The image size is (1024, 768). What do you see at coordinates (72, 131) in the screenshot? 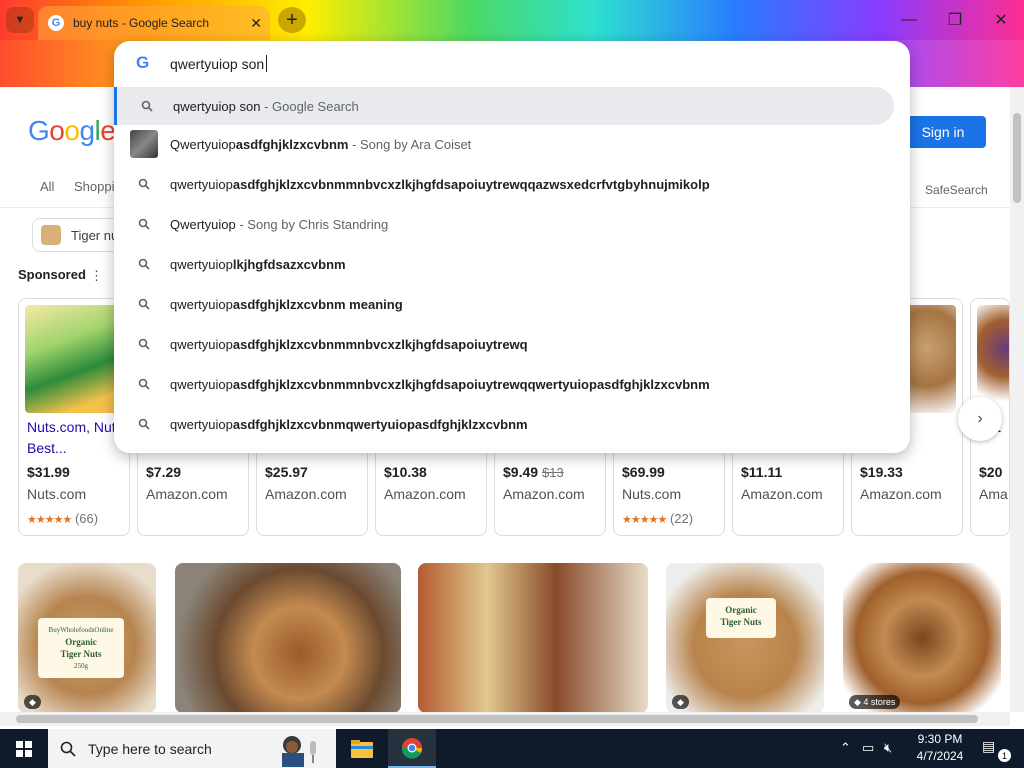
I see `google-logo: Google` at bounding box center [72, 131].